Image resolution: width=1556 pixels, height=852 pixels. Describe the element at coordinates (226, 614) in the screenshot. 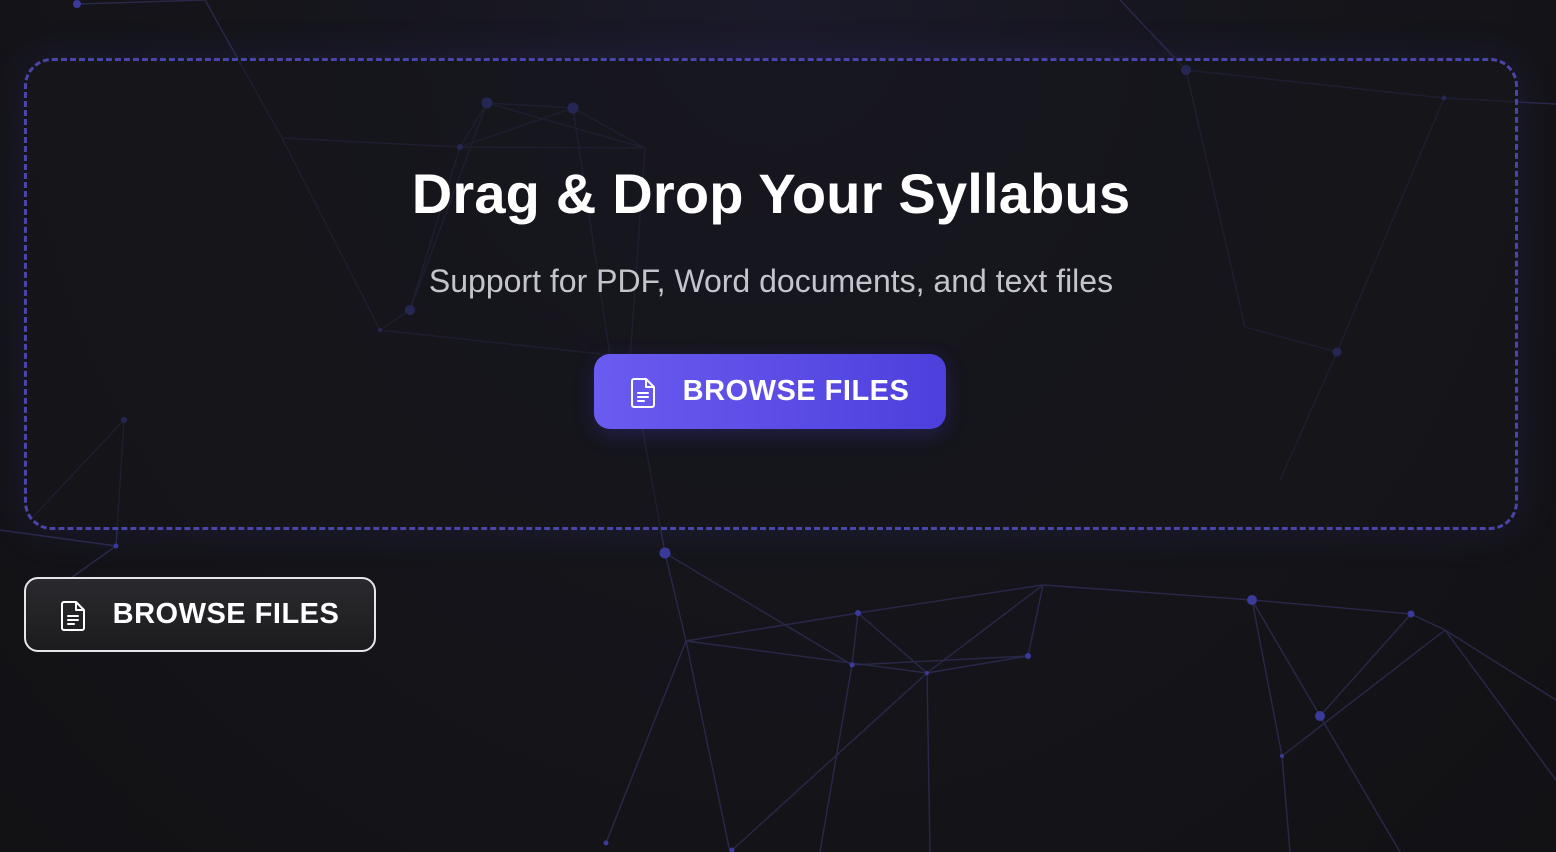

I see `secondary-browse-files-label: BROWSE FILES` at that location.